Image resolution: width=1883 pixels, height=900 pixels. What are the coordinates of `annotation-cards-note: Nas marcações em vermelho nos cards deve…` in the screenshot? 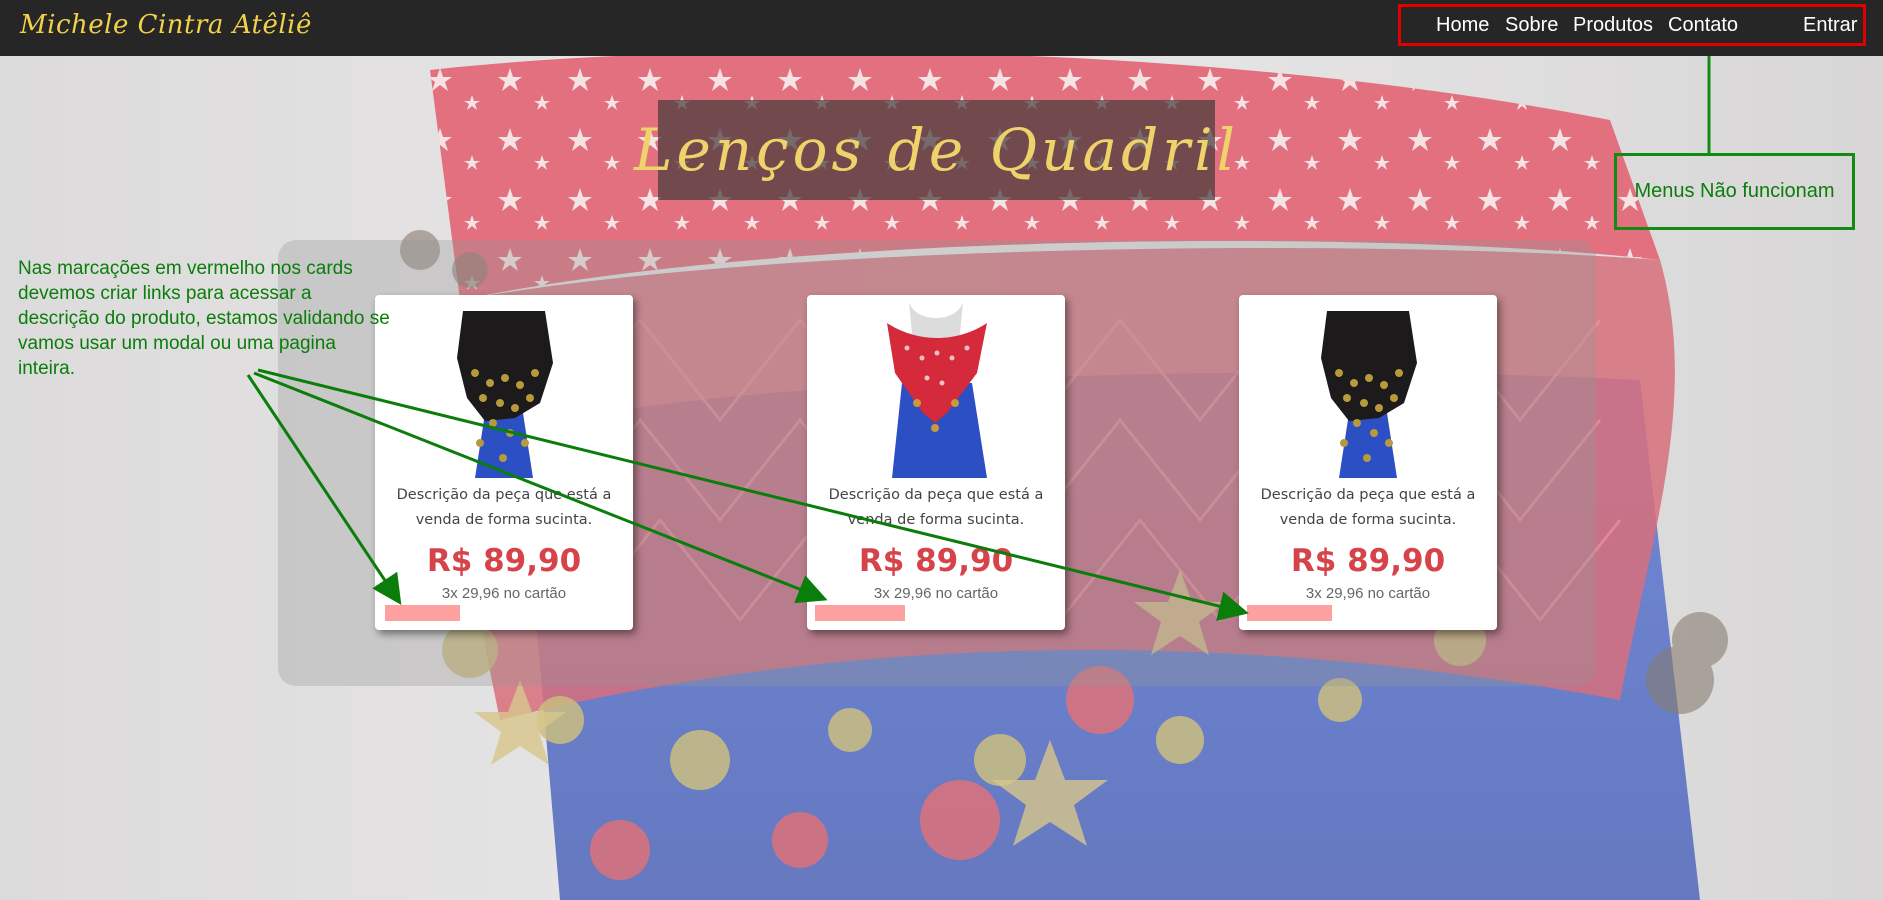 It's located at (204, 318).